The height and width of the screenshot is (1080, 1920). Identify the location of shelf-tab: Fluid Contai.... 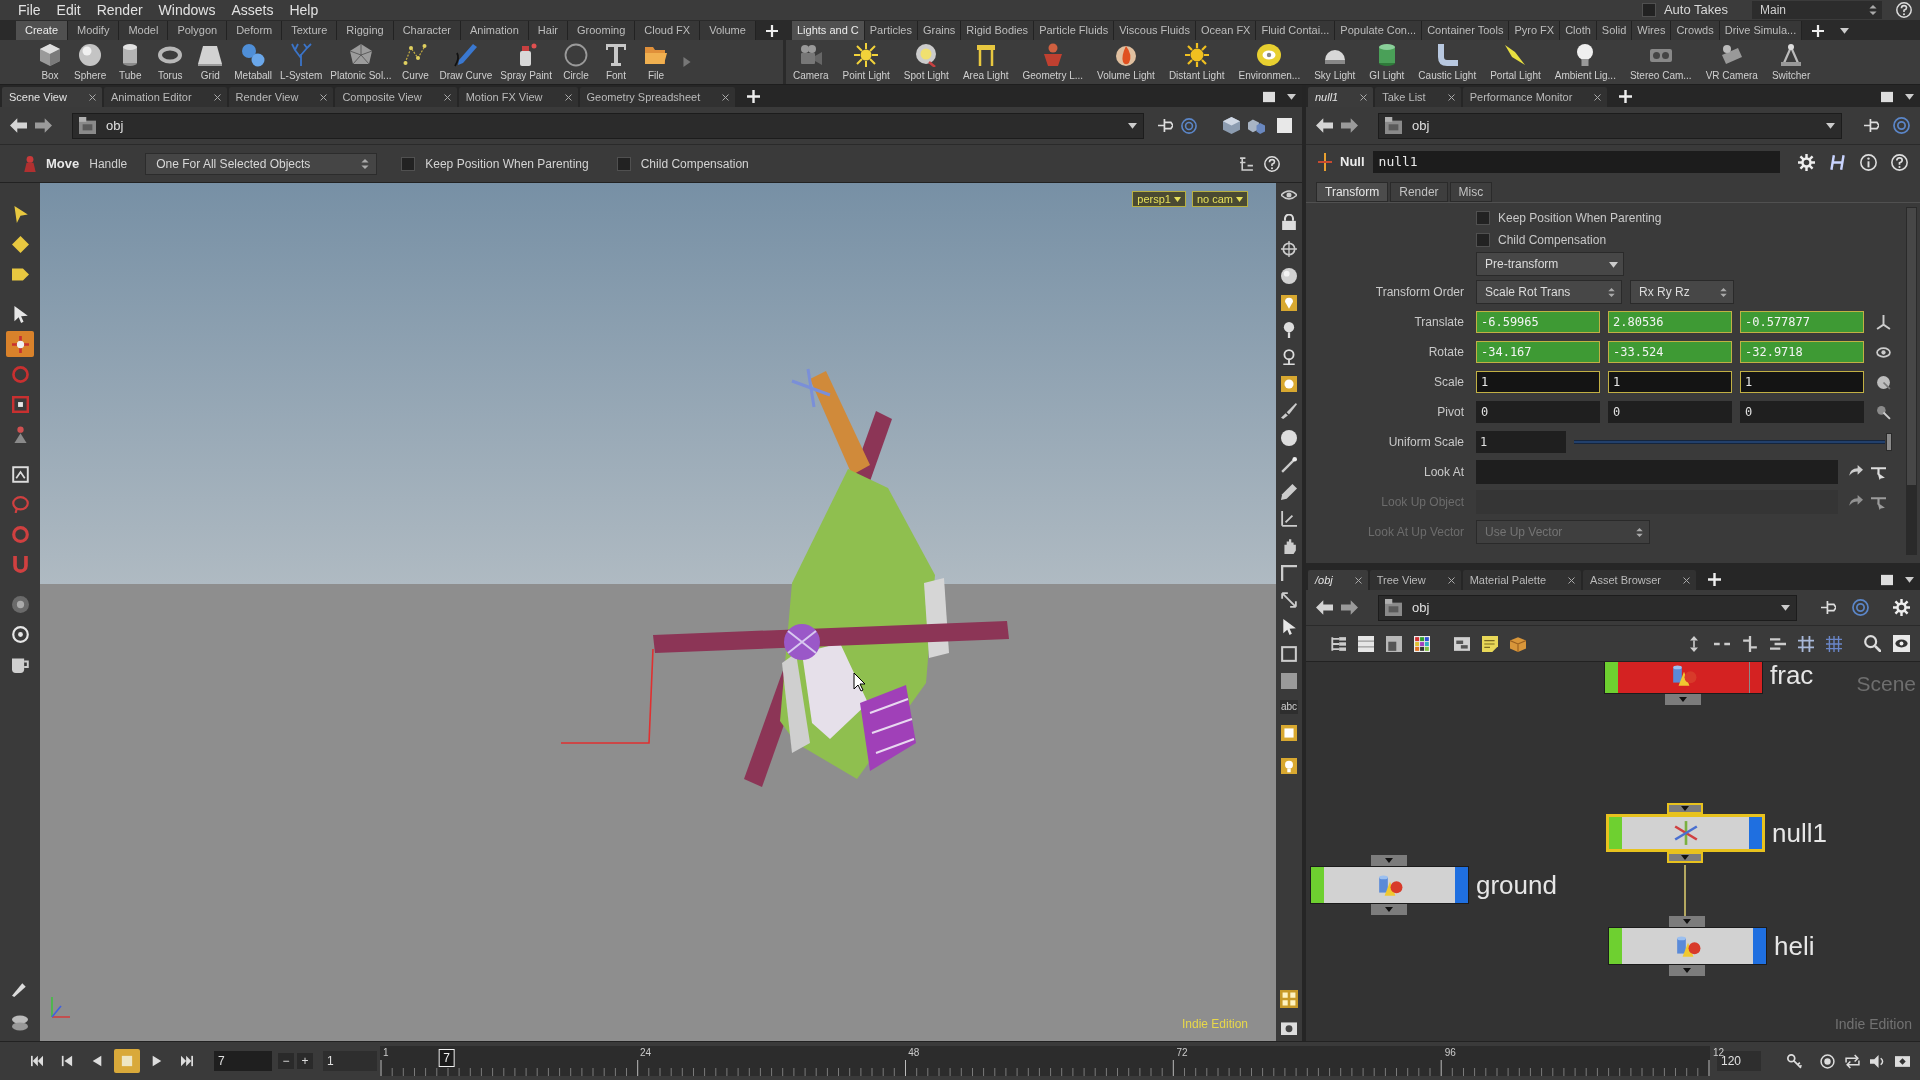
(1296, 30).